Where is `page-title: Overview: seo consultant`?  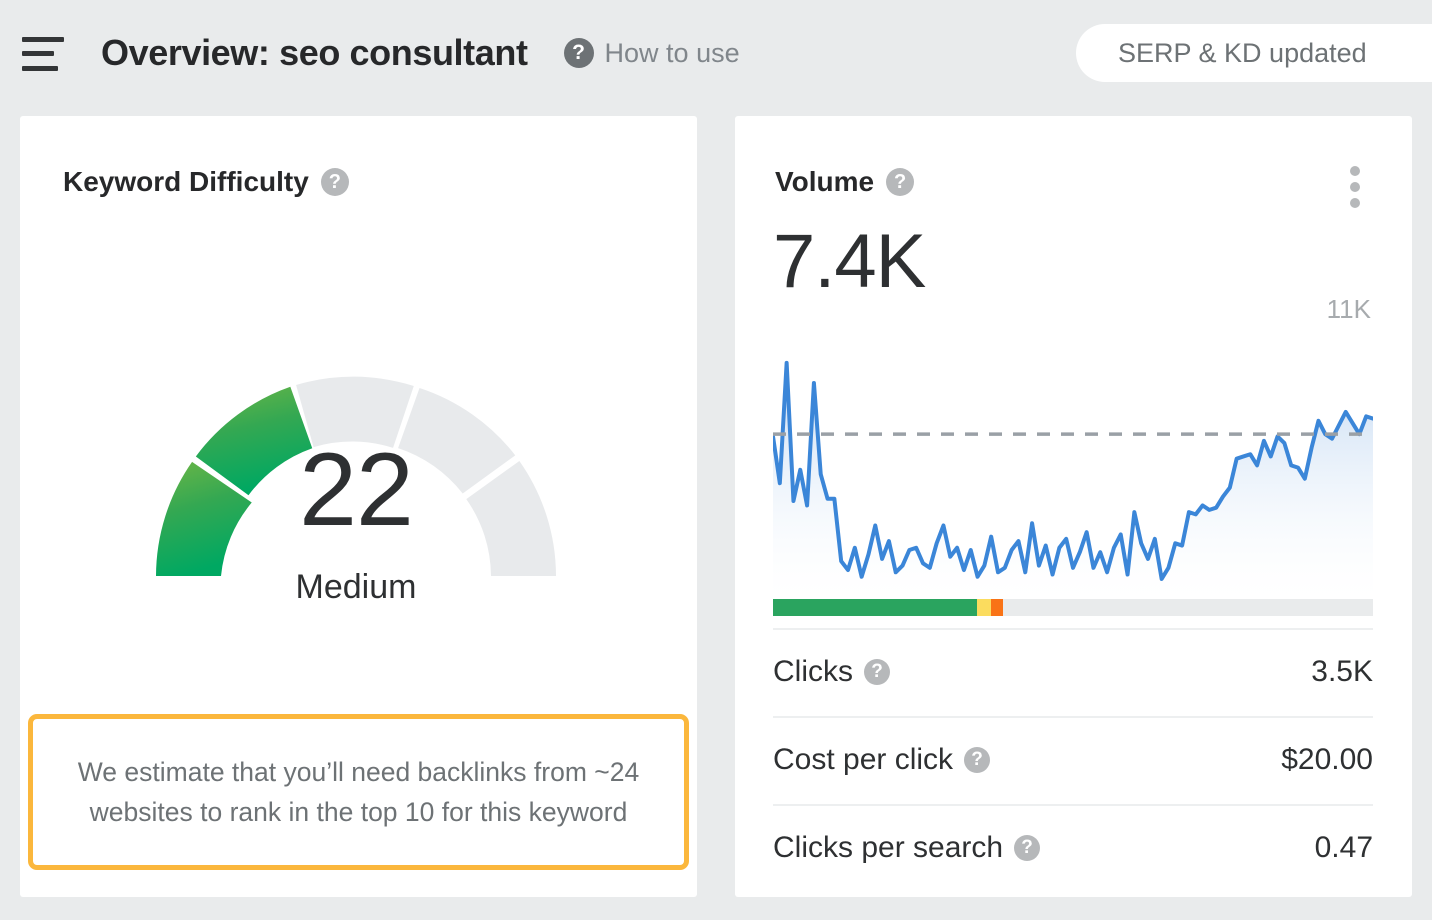
page-title: Overview: seo consultant is located at coordinates (314, 52).